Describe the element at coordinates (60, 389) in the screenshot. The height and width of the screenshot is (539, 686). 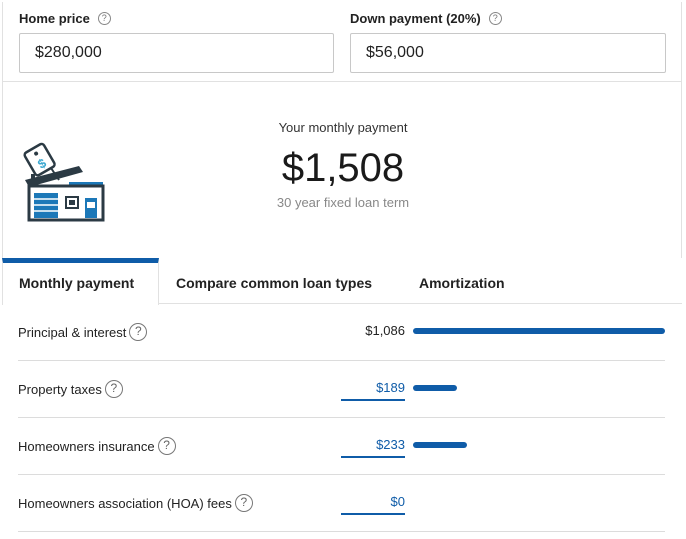
I see `breakdown-label: Property taxes` at that location.